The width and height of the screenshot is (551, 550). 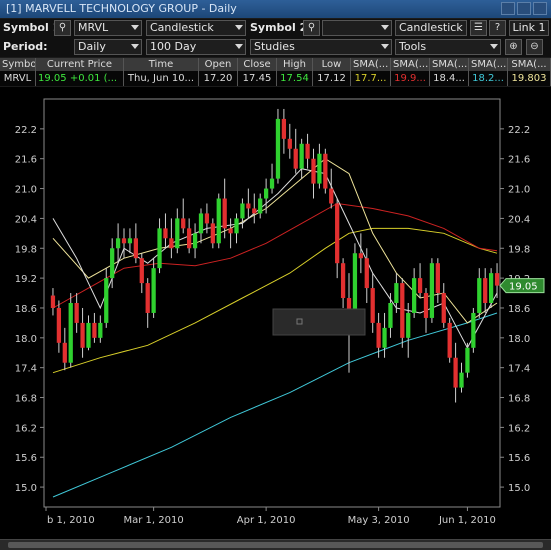 I want to click on chart-type1-select: Candlestick, so click(x=196, y=28).